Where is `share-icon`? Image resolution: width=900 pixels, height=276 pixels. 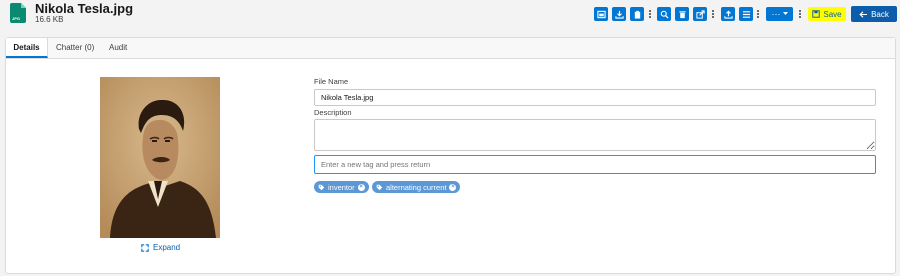
share-icon is located at coordinates (700, 14).